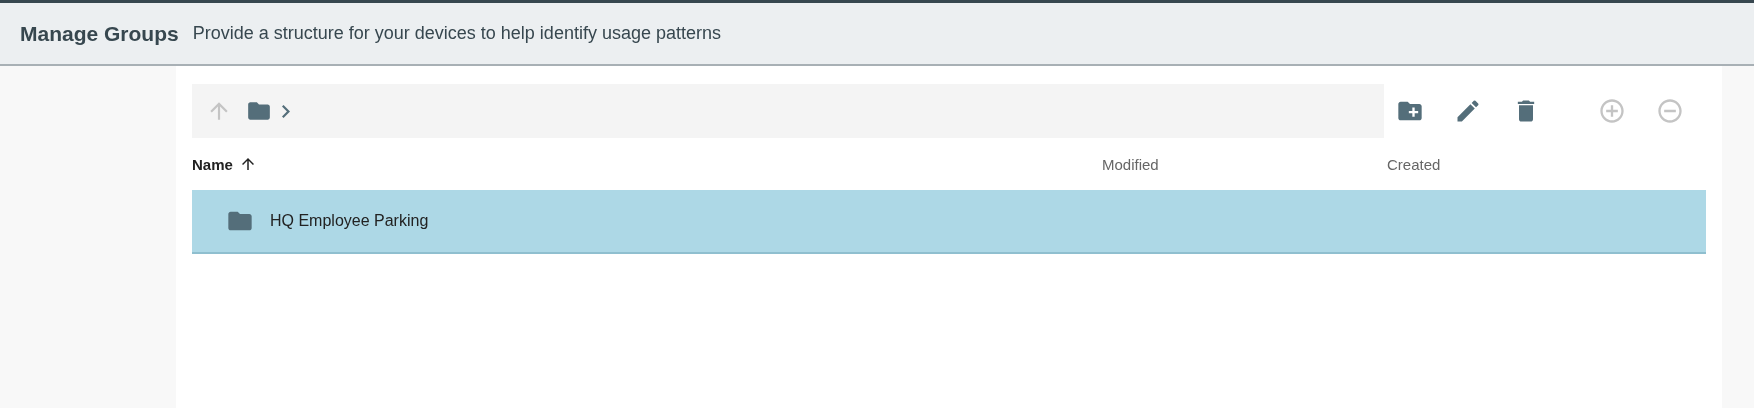  I want to click on column-header: Created, so click(1414, 164).